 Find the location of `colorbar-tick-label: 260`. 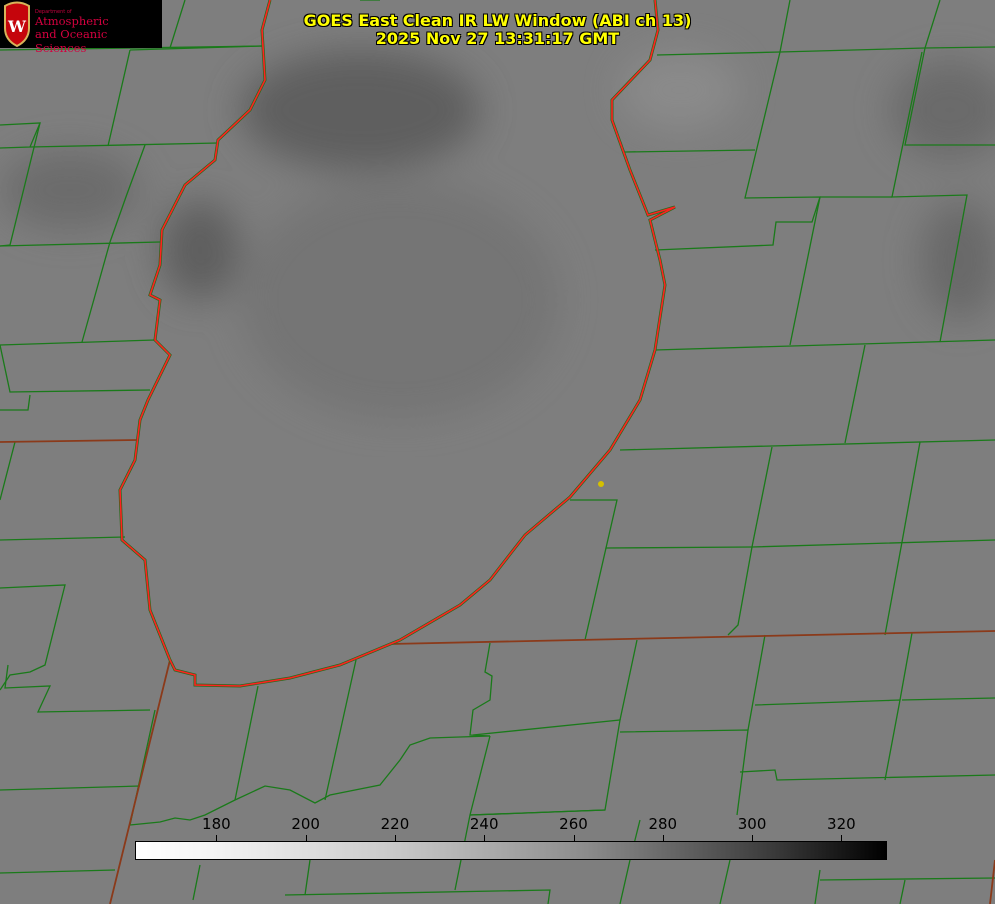

colorbar-tick-label: 260 is located at coordinates (573, 824).